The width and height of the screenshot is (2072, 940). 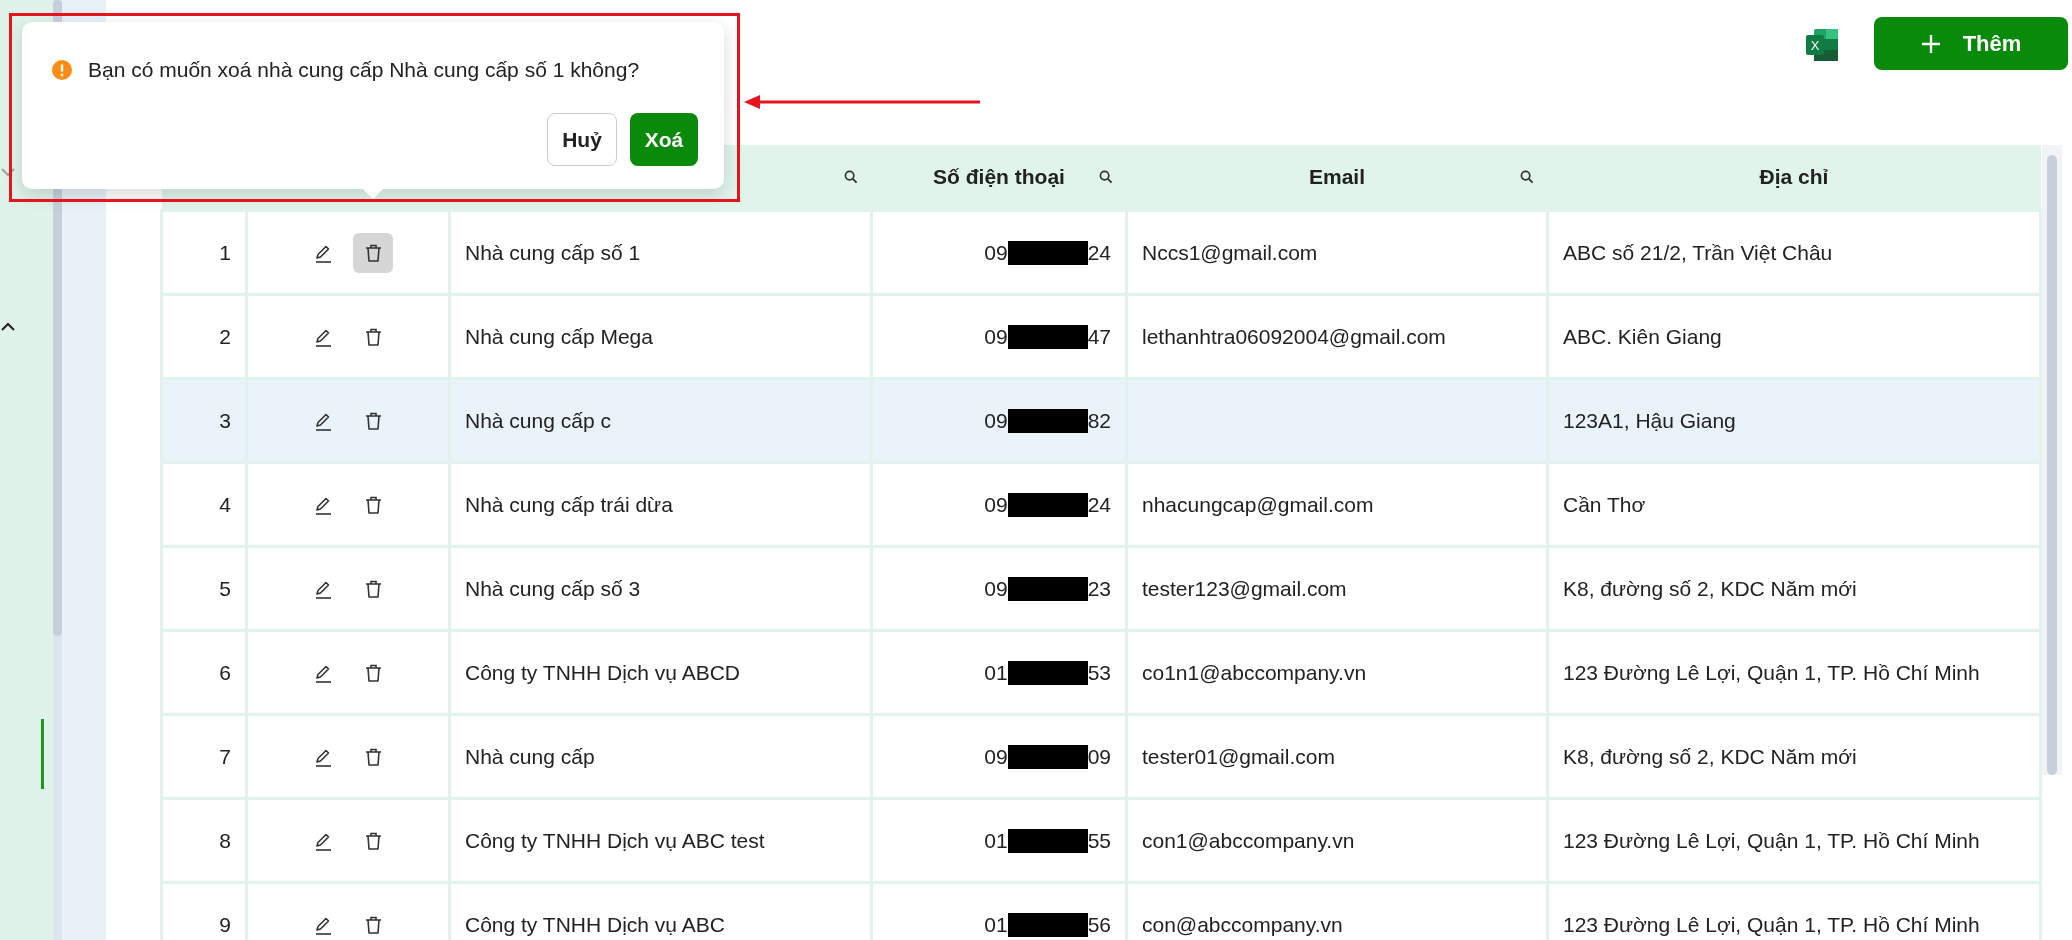 What do you see at coordinates (1099, 588) in the screenshot?
I see `phone-suffix: 23` at bounding box center [1099, 588].